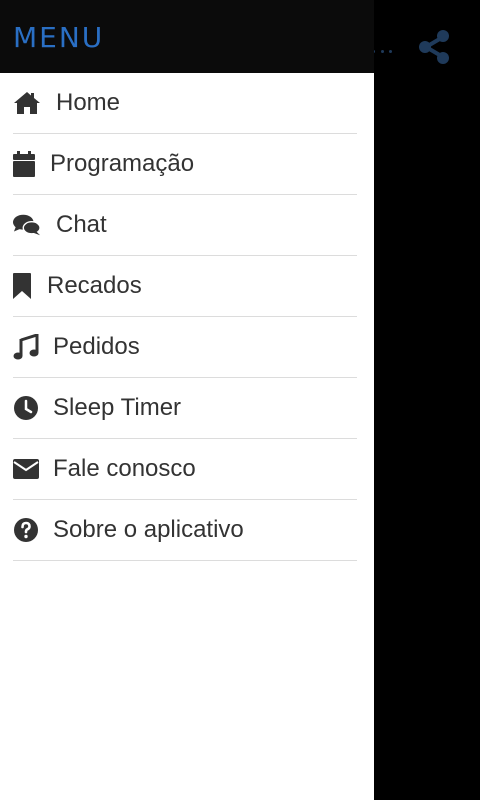 The image size is (480, 800). Describe the element at coordinates (185, 103) in the screenshot. I see `menu-item-home: Home` at that location.